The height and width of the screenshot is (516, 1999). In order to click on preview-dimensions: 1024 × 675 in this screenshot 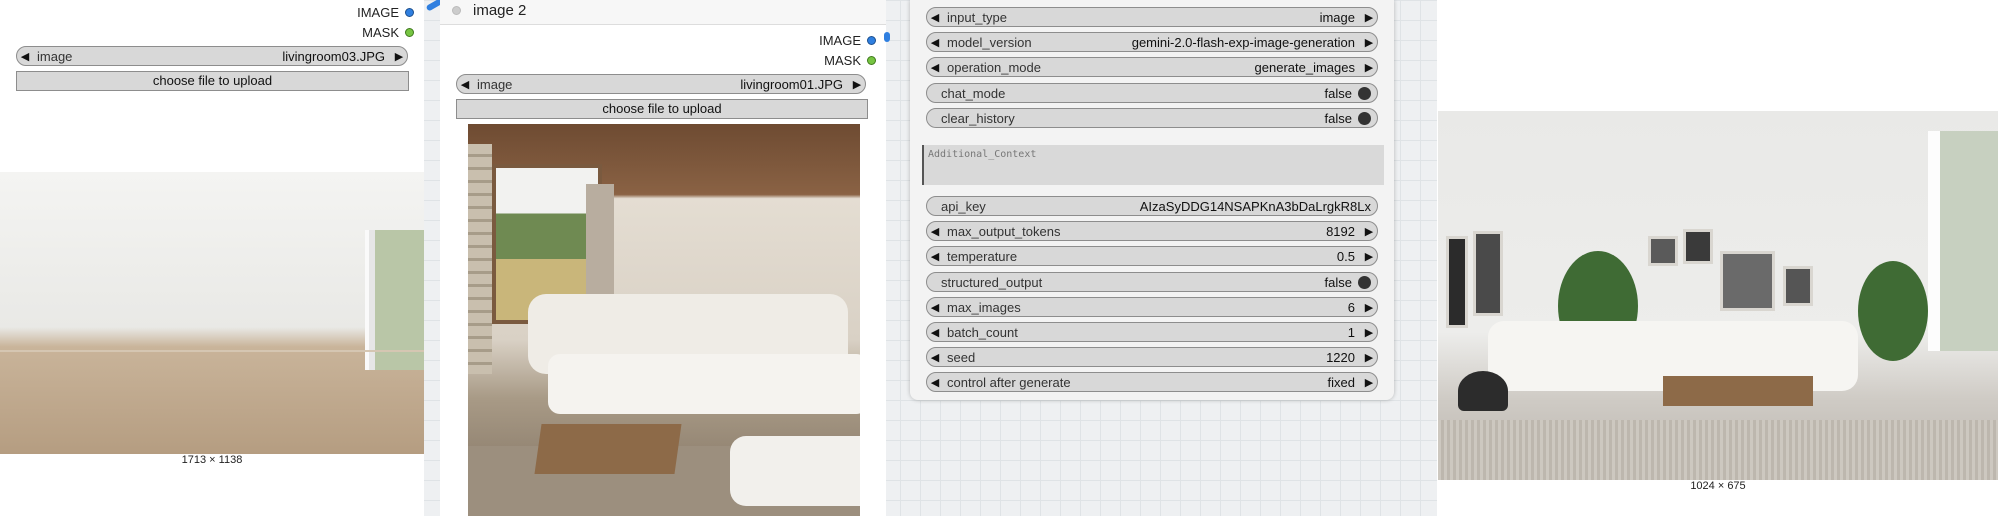, I will do `click(1718, 486)`.